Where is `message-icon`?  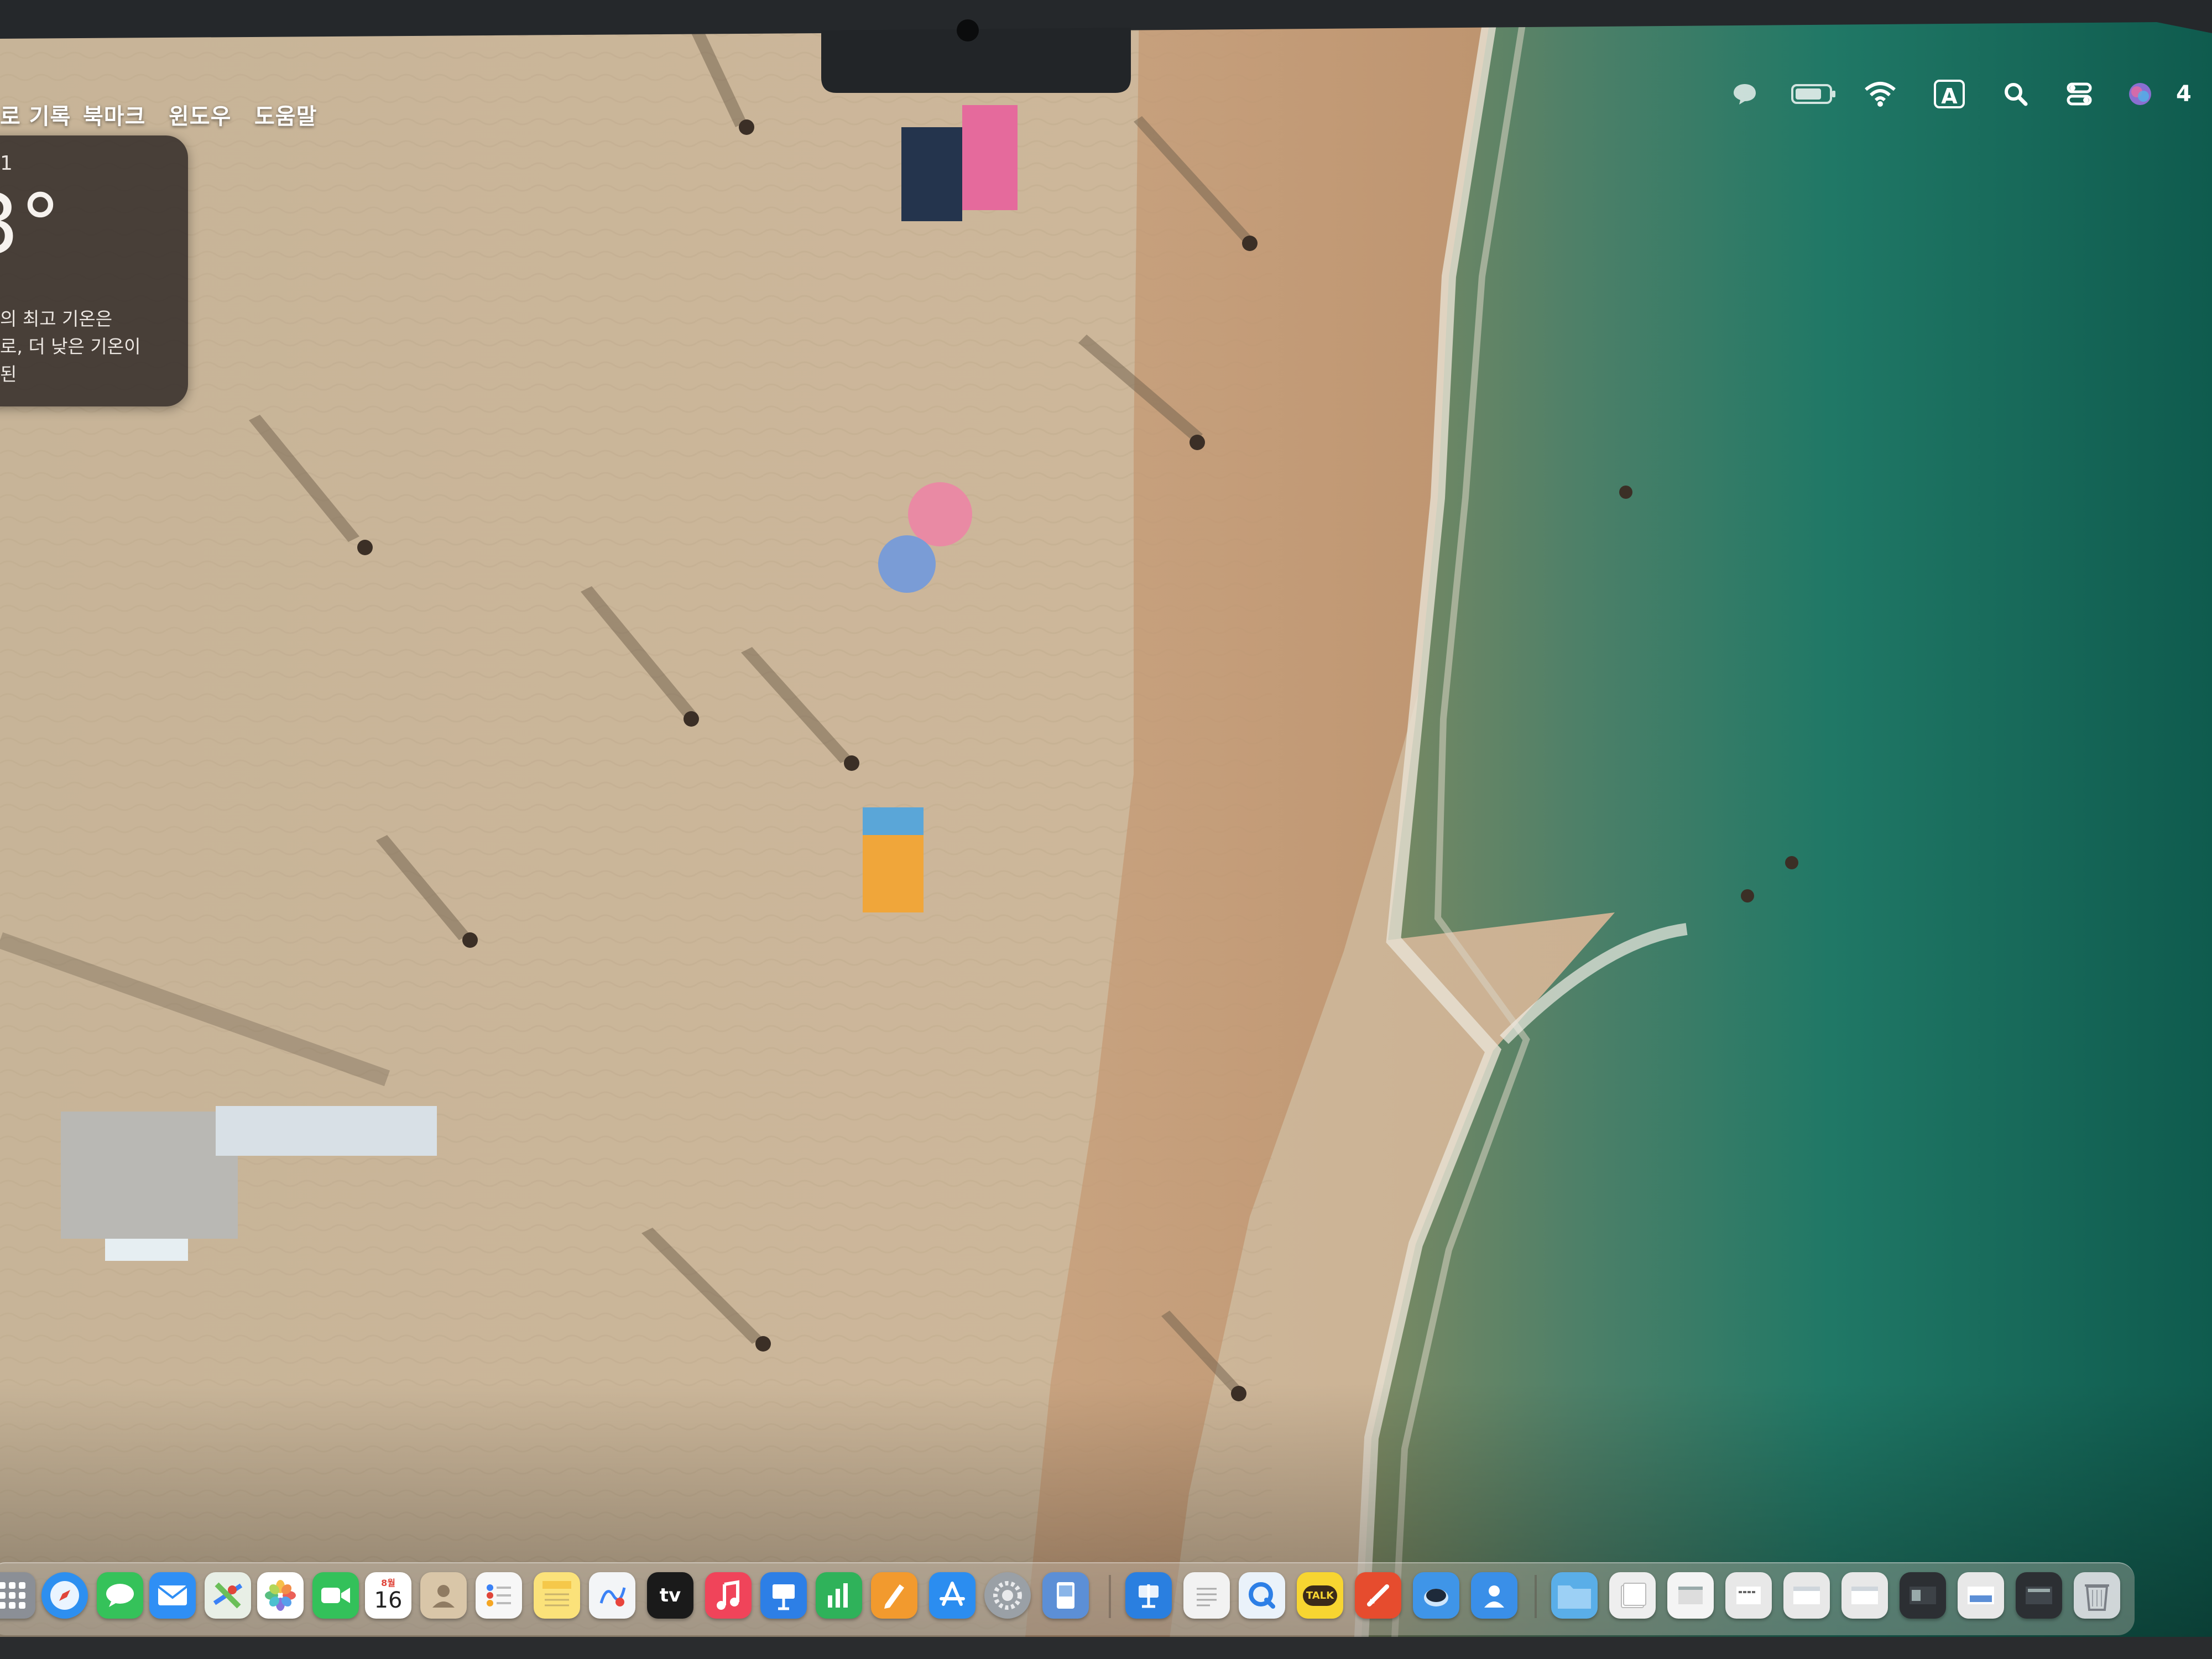 message-icon is located at coordinates (1745, 94).